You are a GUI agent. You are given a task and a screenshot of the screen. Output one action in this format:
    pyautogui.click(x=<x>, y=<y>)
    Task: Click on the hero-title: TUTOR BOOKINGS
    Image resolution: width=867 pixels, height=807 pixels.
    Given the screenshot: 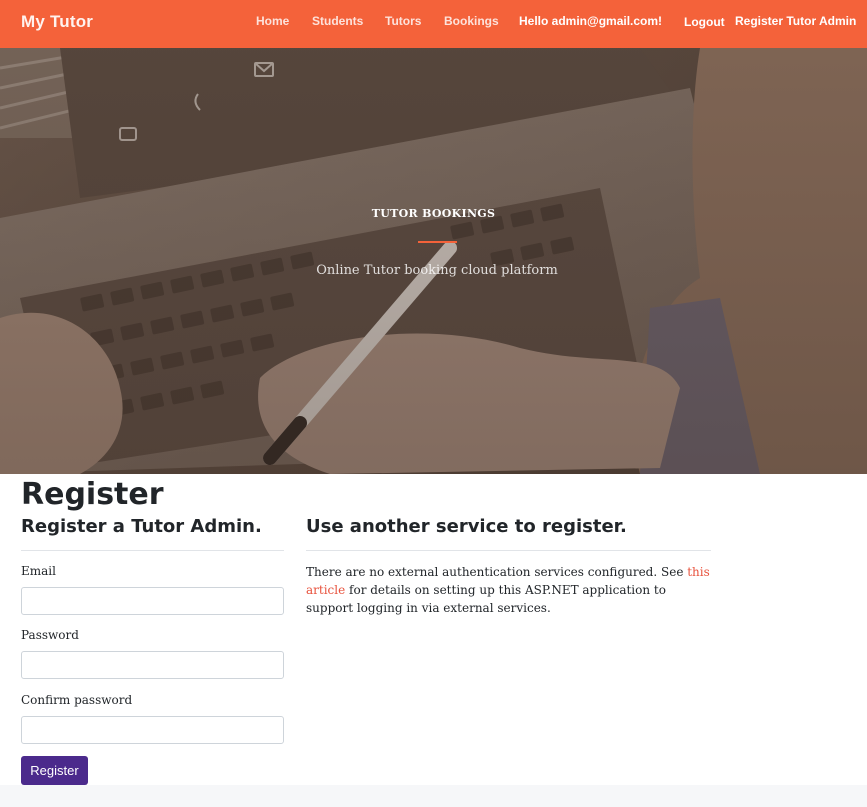 What is the action you would take?
    pyautogui.click(x=433, y=213)
    